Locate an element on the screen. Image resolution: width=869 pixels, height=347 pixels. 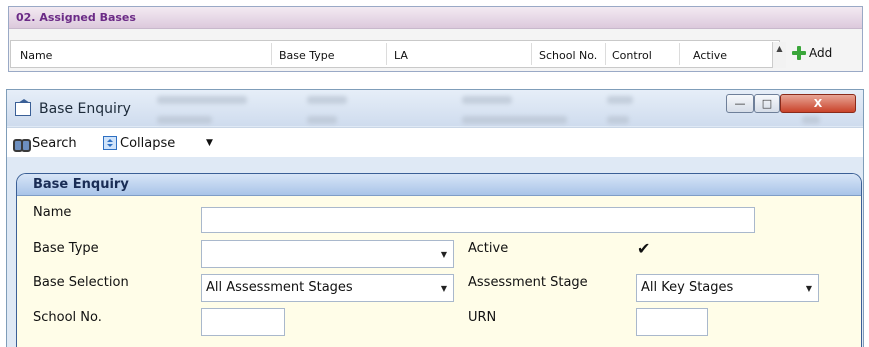
window-title-bar: Base Enquiry — □ X is located at coordinates (435, 108).